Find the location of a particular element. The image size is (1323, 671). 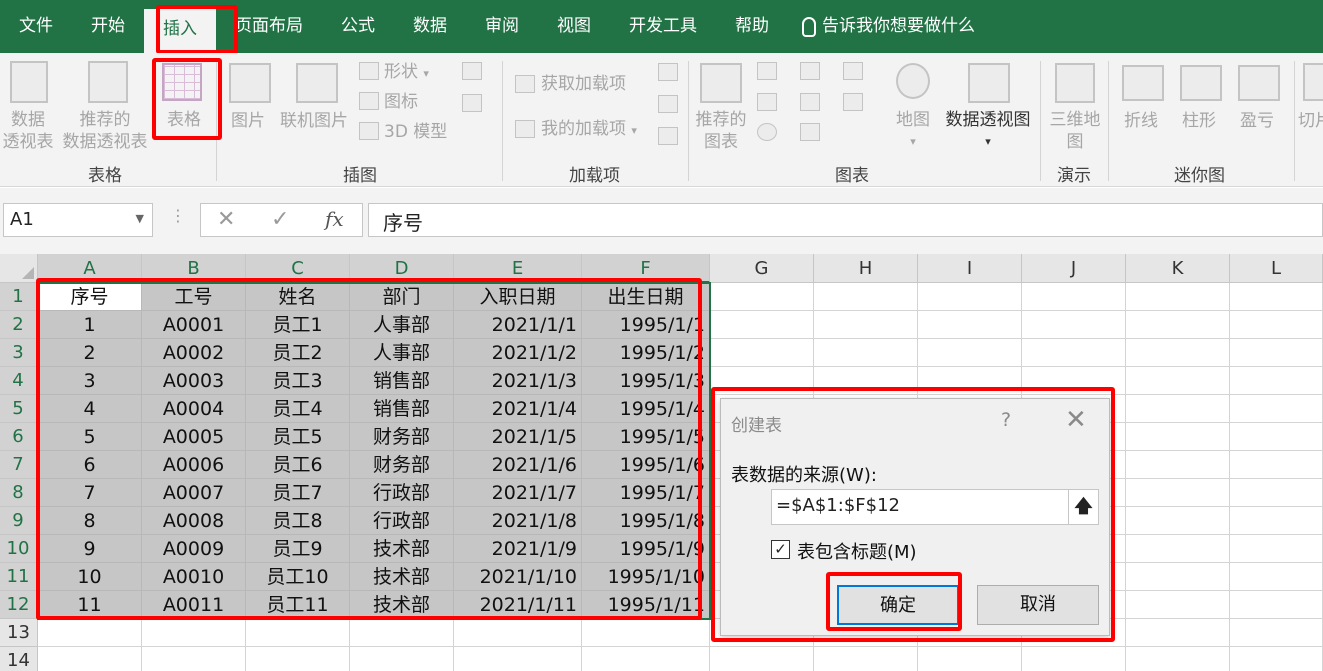

visio-icon is located at coordinates (668, 72).